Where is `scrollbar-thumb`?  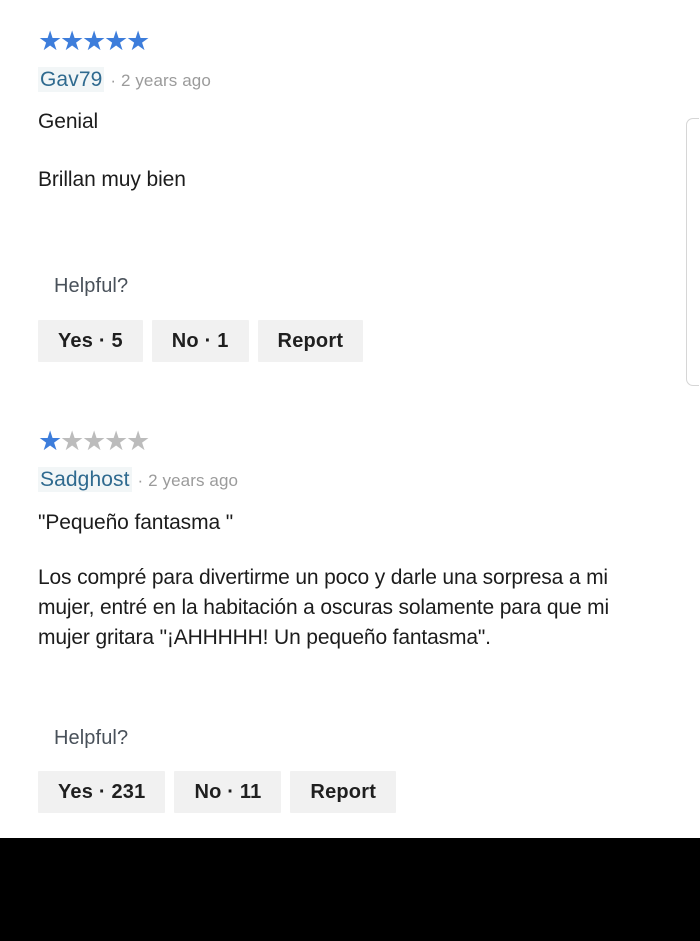
scrollbar-thumb is located at coordinates (692, 252).